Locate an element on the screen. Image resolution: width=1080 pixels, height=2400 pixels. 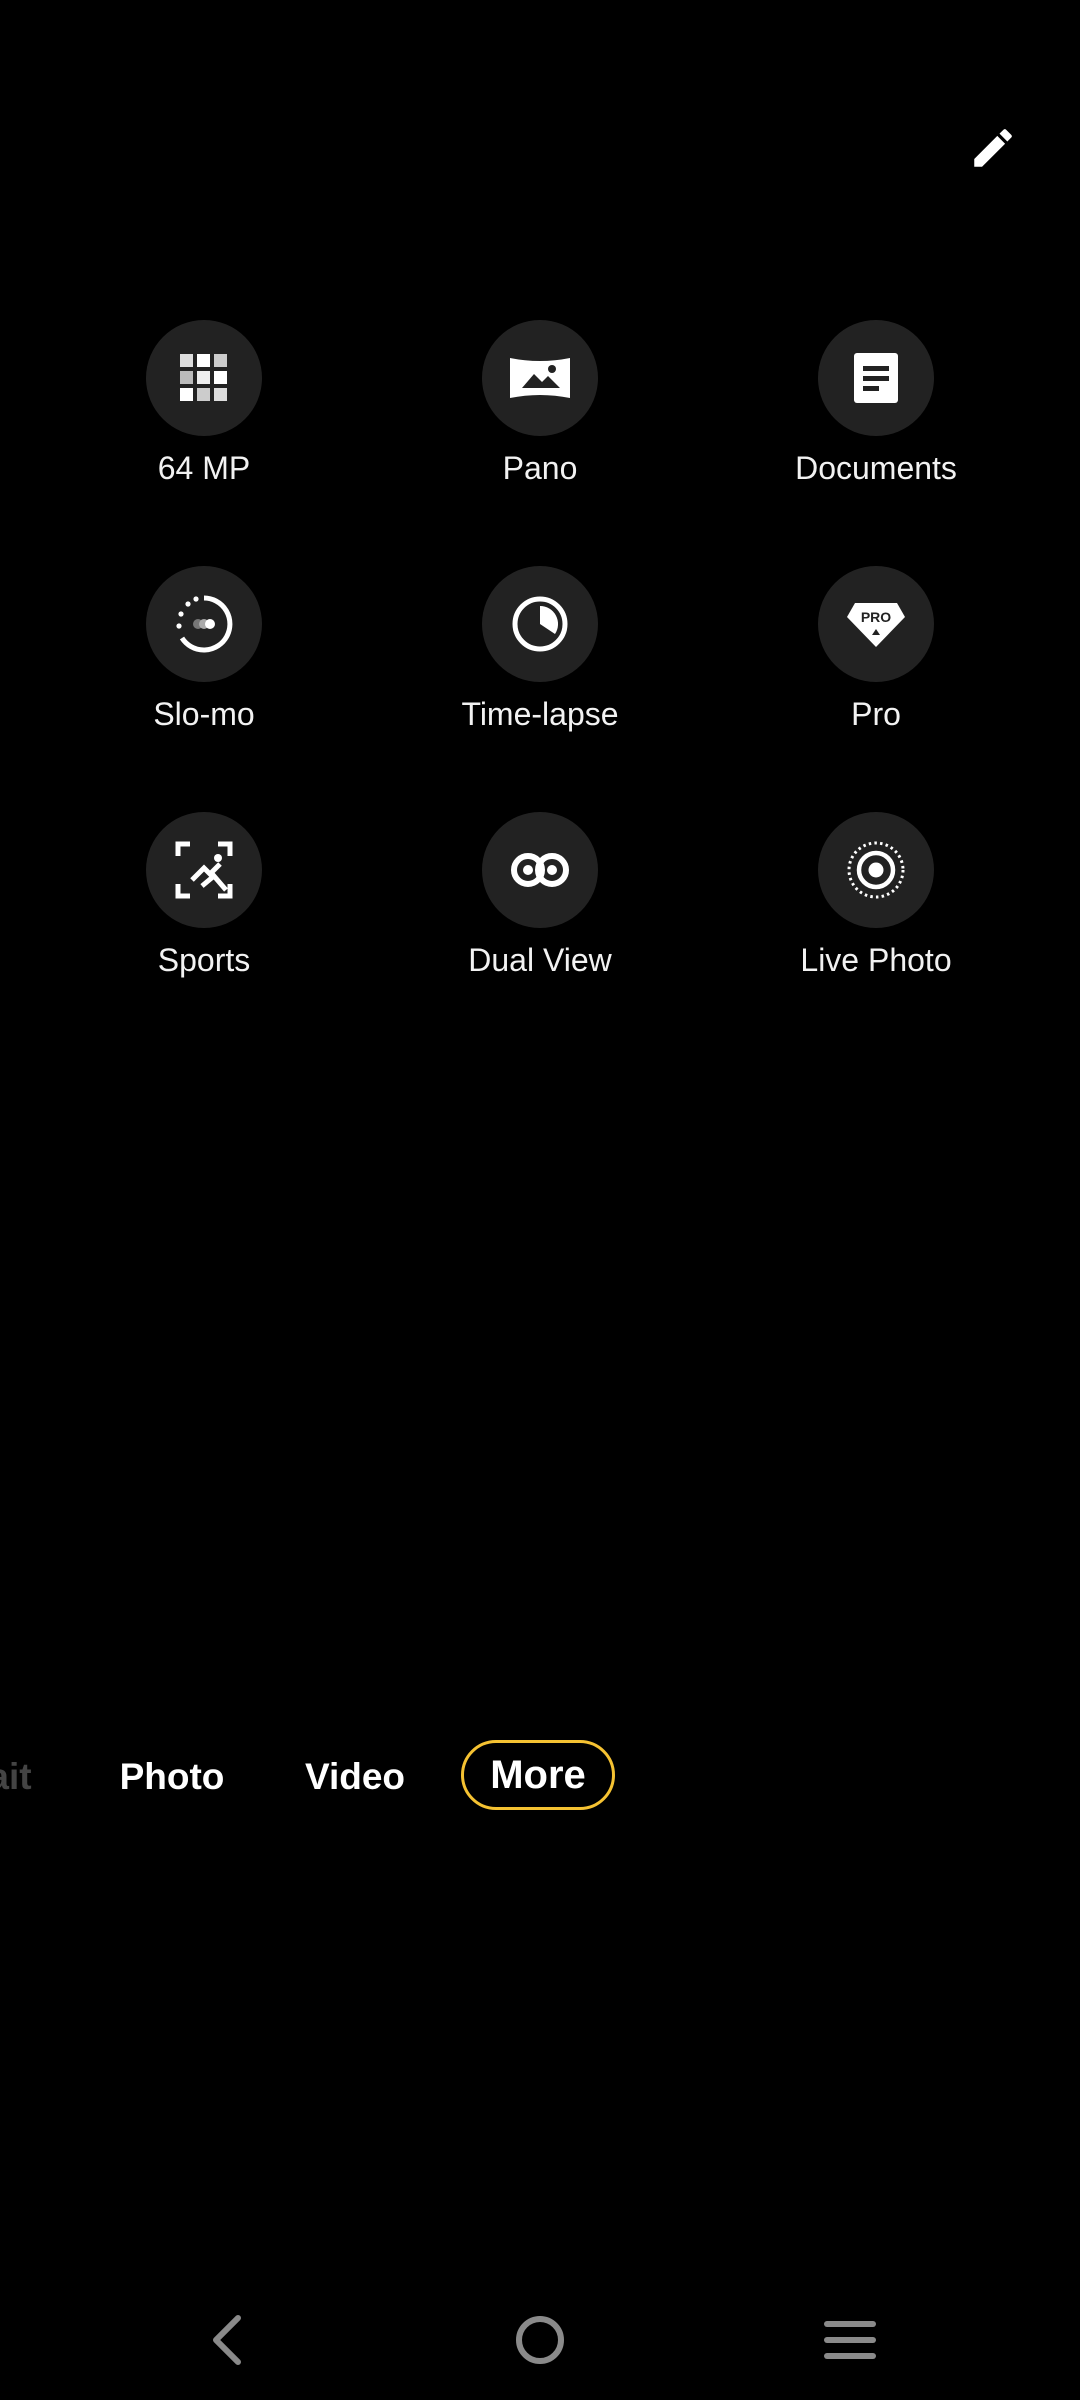
home-icon is located at coordinates (540, 2340).